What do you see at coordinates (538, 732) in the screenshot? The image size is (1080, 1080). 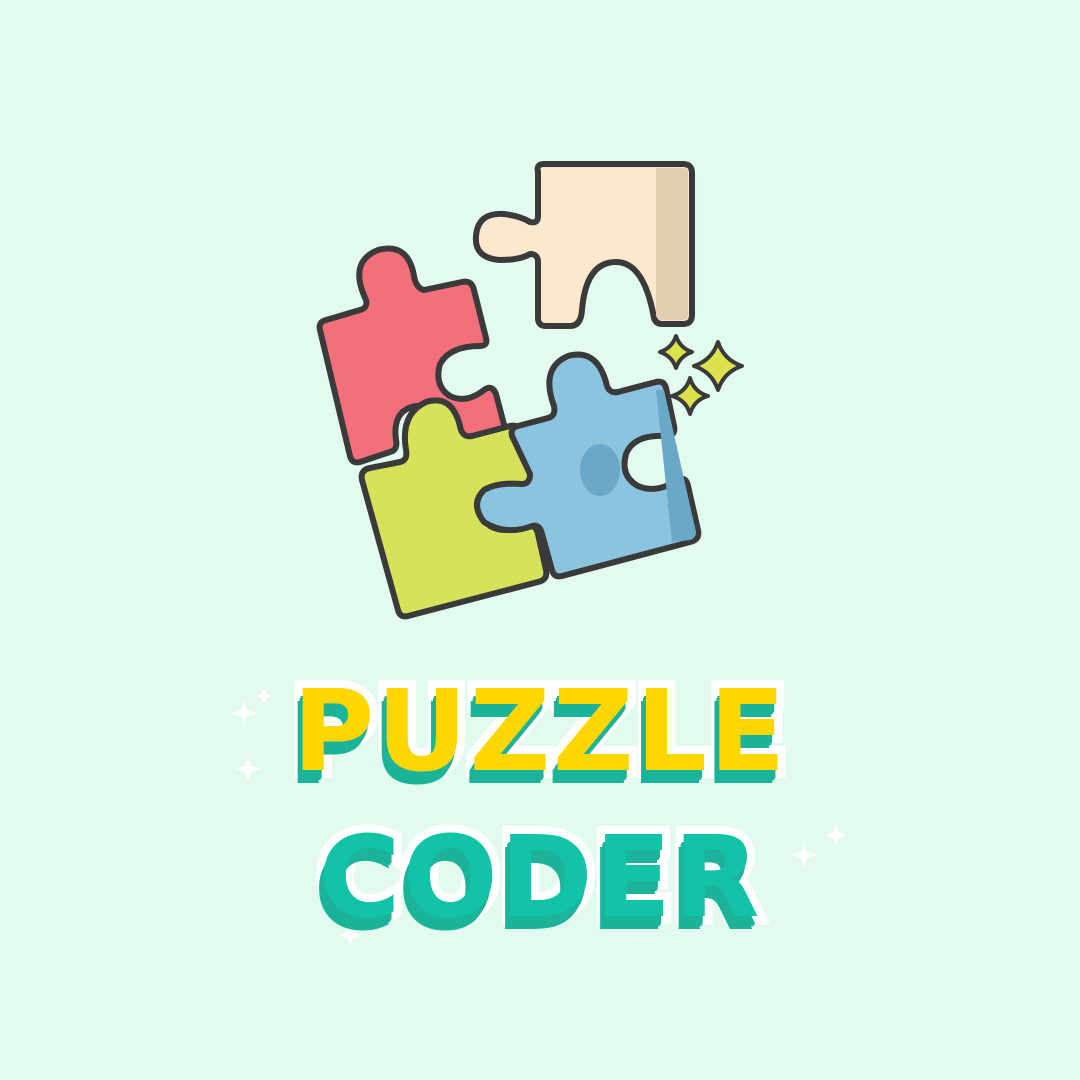 I see `title-line-1: PUZZLE` at bounding box center [538, 732].